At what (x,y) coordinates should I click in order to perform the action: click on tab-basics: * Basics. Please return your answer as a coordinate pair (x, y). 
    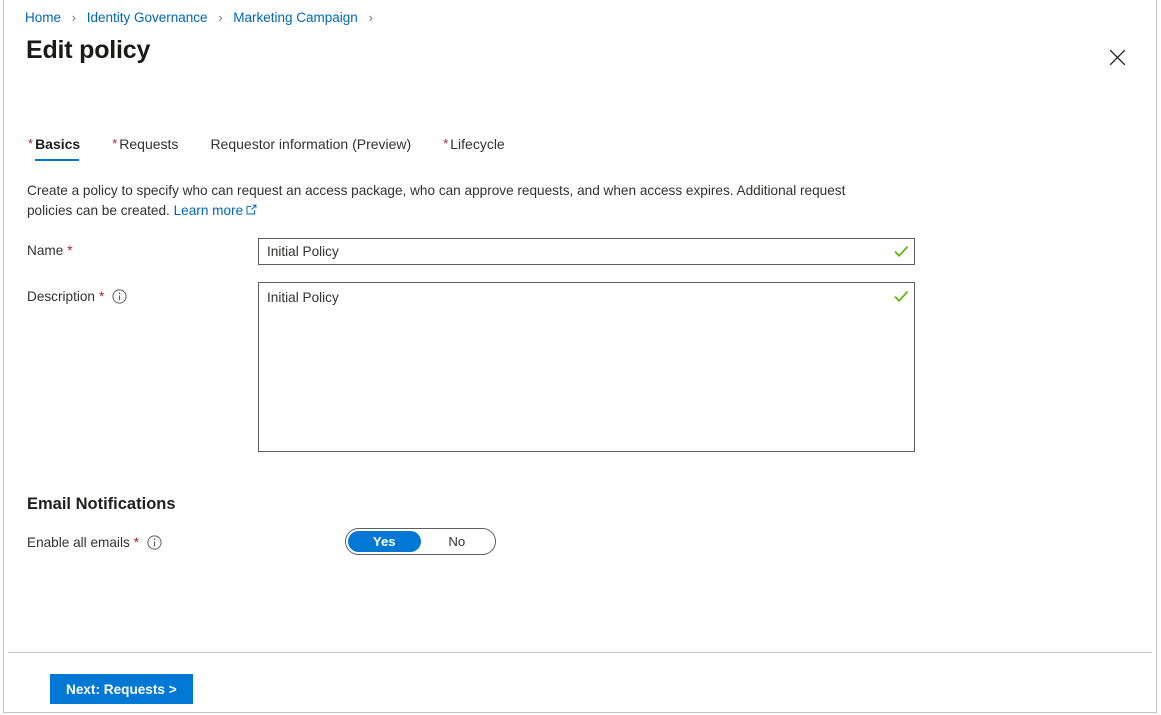
    Looking at the image, I should click on (54, 147).